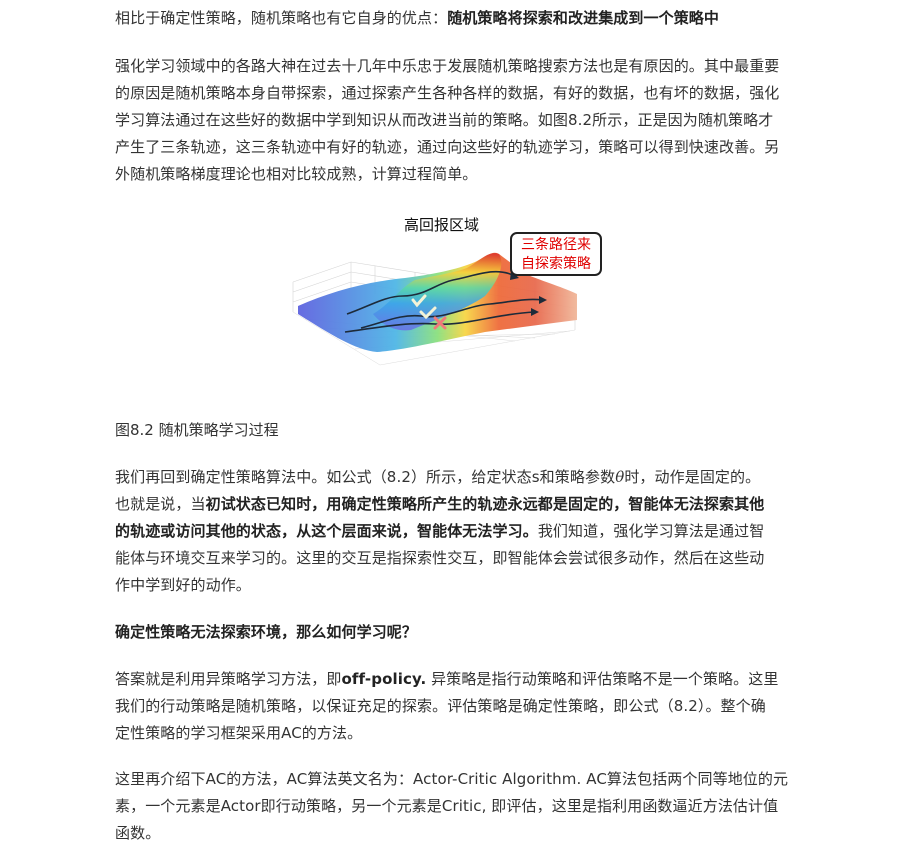 This screenshot has height=865, width=914. I want to click on callout-line-1: 三条路径来, so click(556, 245).